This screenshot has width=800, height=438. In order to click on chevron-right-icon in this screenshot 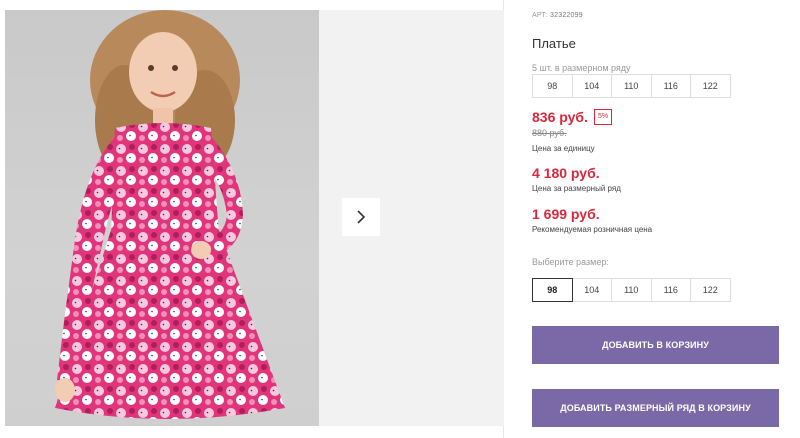, I will do `click(361, 217)`.